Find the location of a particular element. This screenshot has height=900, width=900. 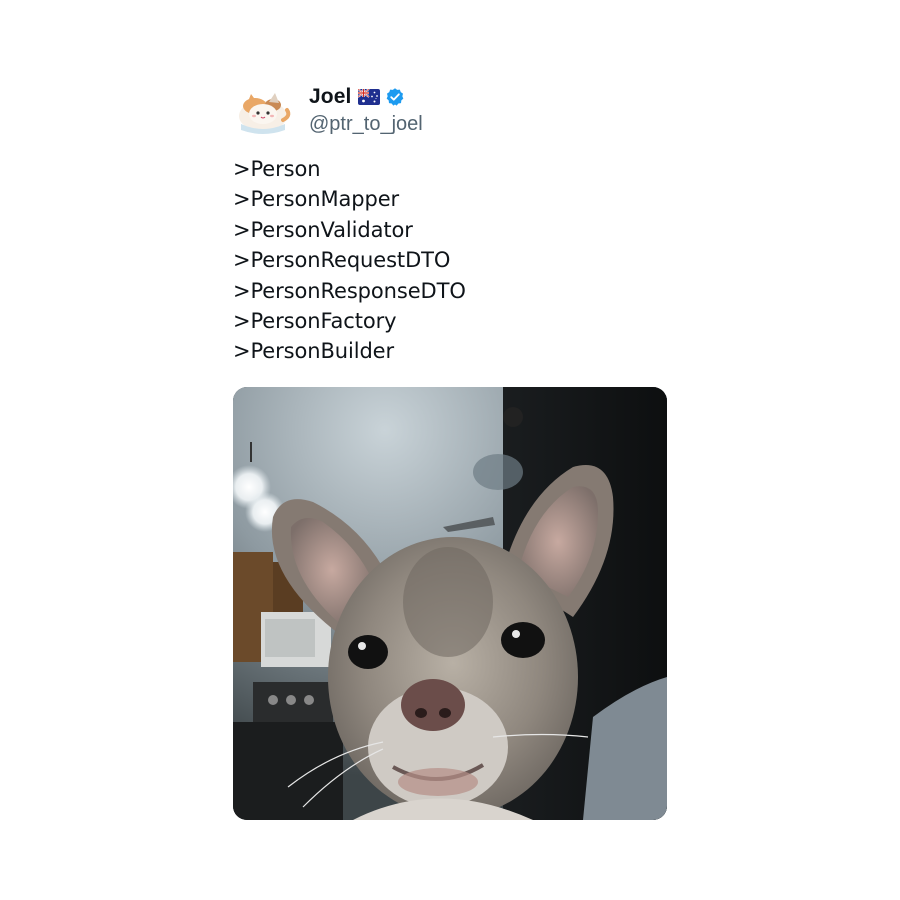

tweet-header: Joel @ptr_to_joel is located at coordinates (450, 110).